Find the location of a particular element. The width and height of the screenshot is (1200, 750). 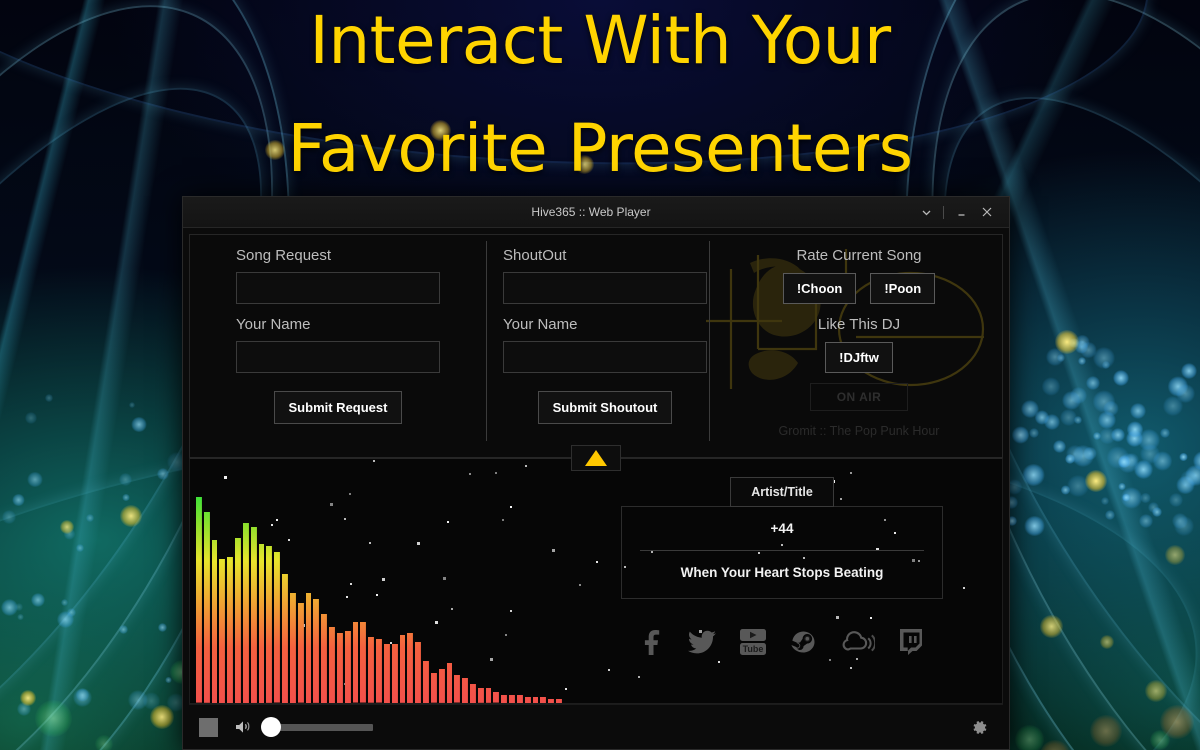

artist-title-tab: Artist/Title is located at coordinates (782, 492).